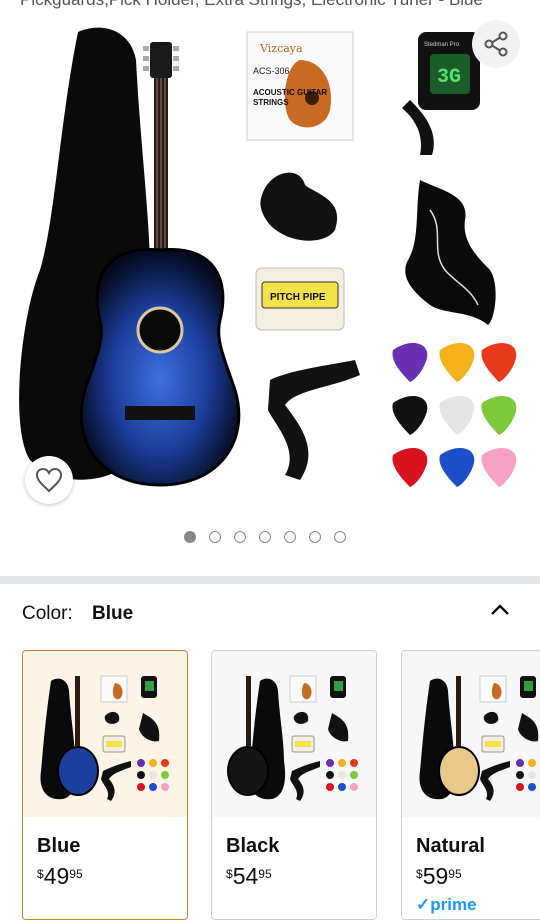 This screenshot has height=920, width=540. What do you see at coordinates (450, 252) in the screenshot?
I see `pickguard` at bounding box center [450, 252].